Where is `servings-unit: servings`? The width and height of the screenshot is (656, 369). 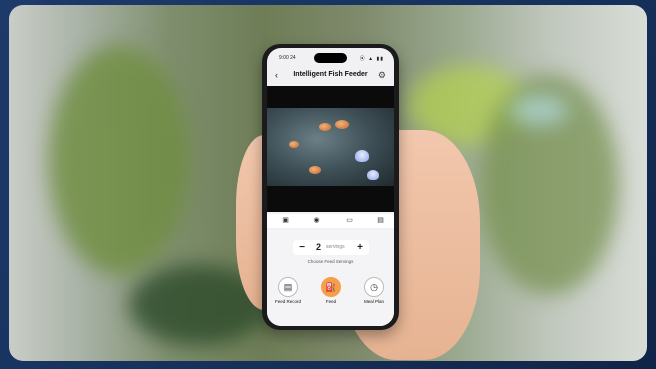
servings-unit: servings is located at coordinates (335, 247).